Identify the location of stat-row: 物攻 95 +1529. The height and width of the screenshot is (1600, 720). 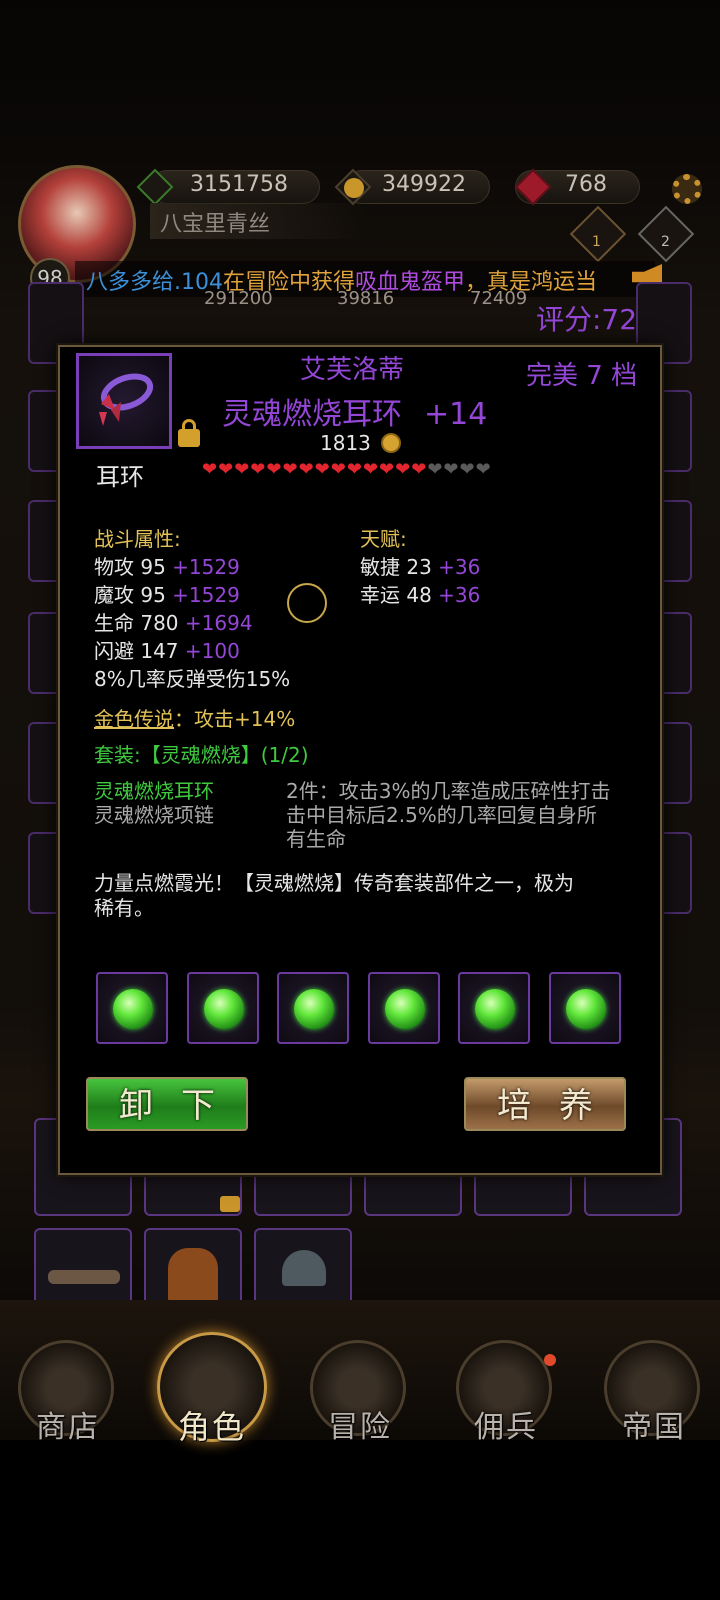
(167, 567).